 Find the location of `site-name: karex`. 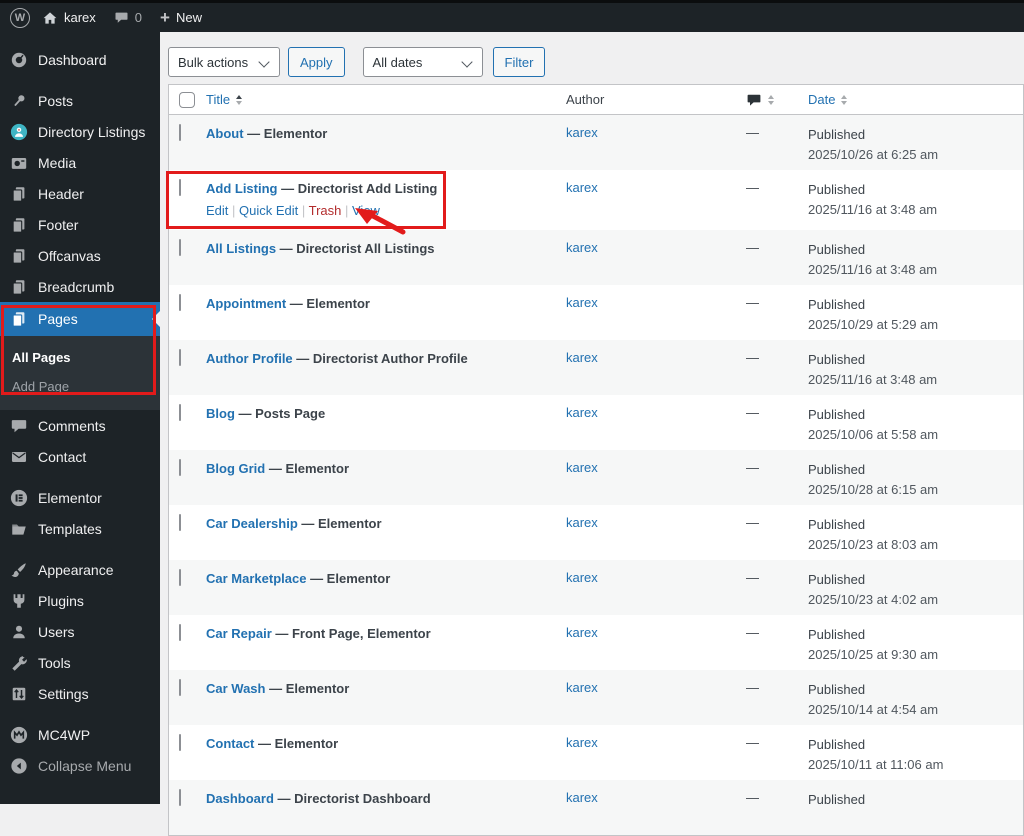

site-name: karex is located at coordinates (80, 17).